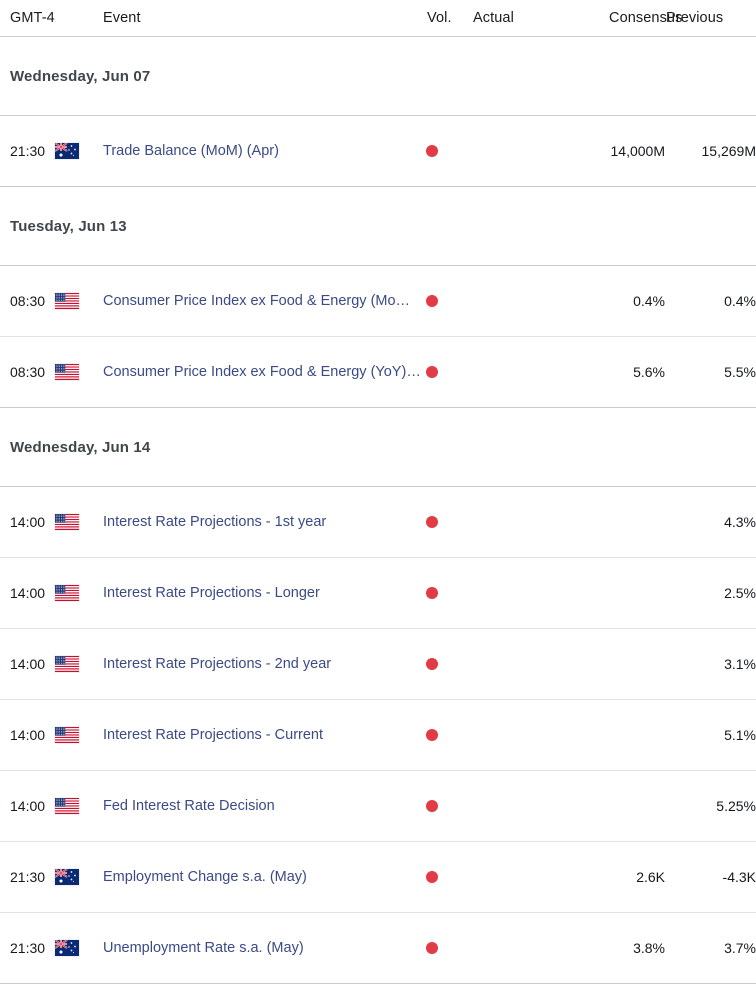 The image size is (756, 1000). Describe the element at coordinates (740, 301) in the screenshot. I see `previous-value: 0.4%` at that location.